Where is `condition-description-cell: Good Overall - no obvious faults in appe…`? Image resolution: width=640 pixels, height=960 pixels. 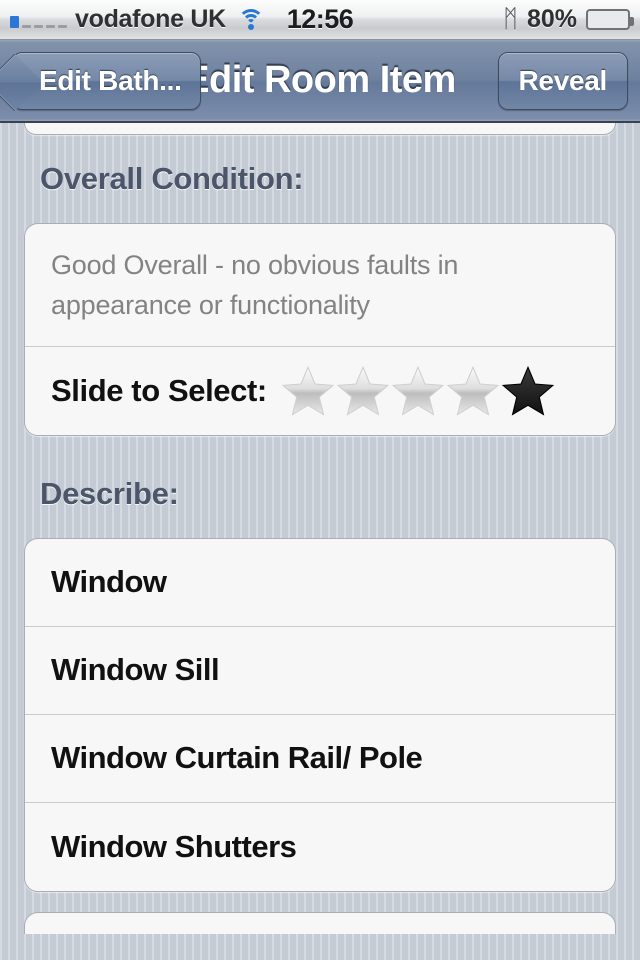
condition-description-cell: Good Overall - no obvious faults in appe… is located at coordinates (320, 285).